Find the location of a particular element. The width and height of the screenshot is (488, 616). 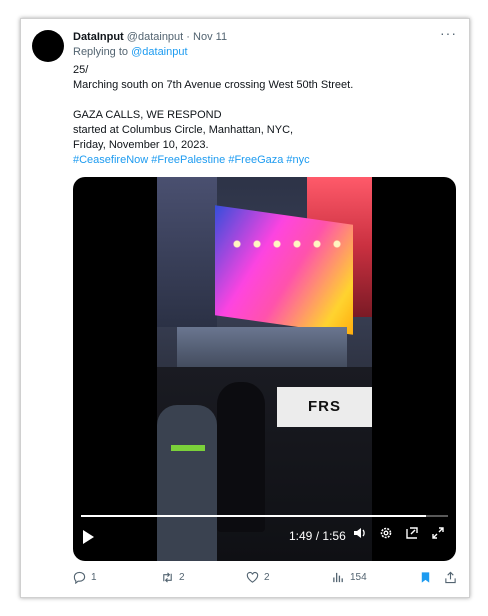

views-button: 154 is located at coordinates (349, 577).